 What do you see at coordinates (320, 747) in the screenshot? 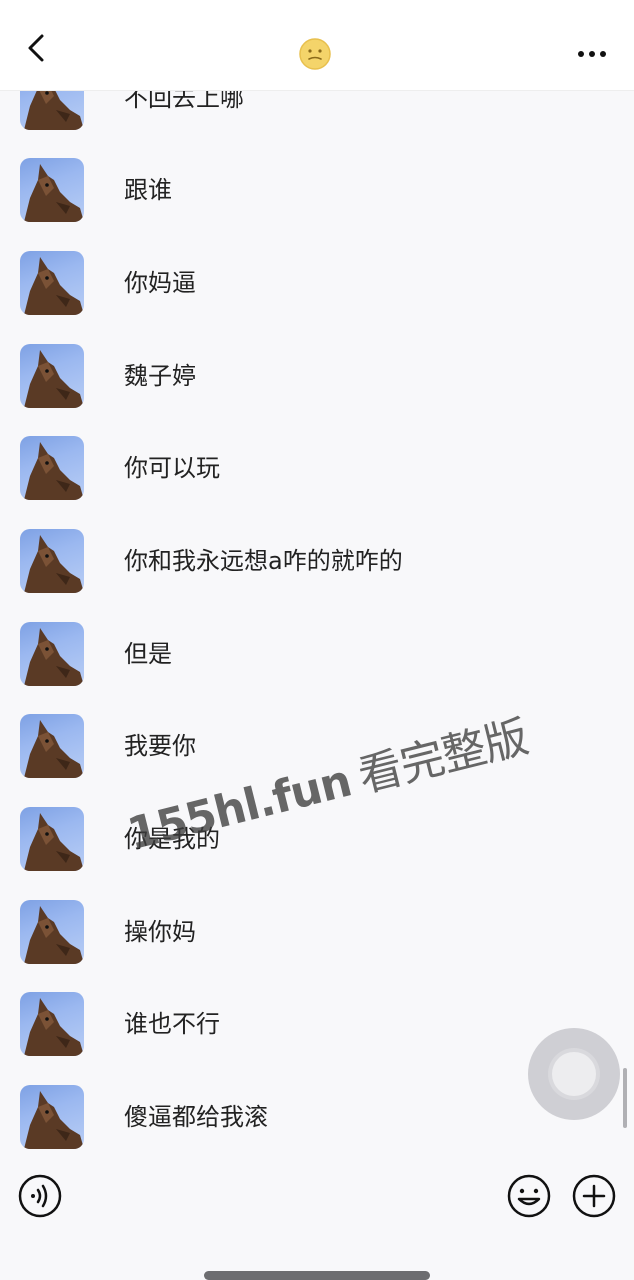
I see `message-row: 我要你` at bounding box center [320, 747].